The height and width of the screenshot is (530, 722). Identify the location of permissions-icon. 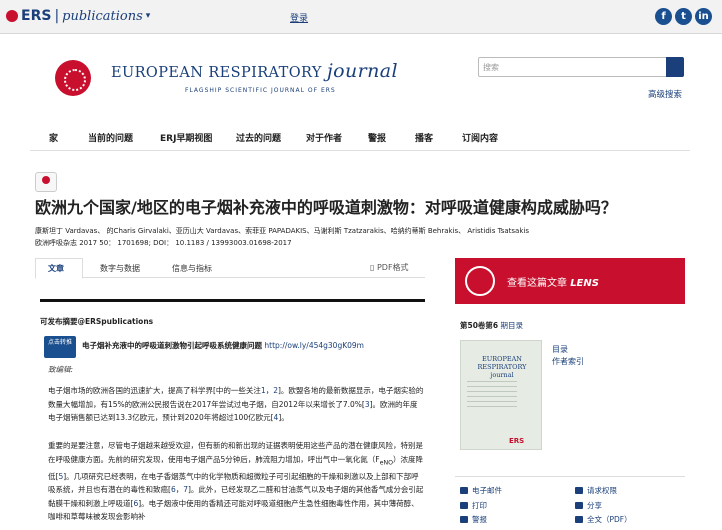
(579, 490).